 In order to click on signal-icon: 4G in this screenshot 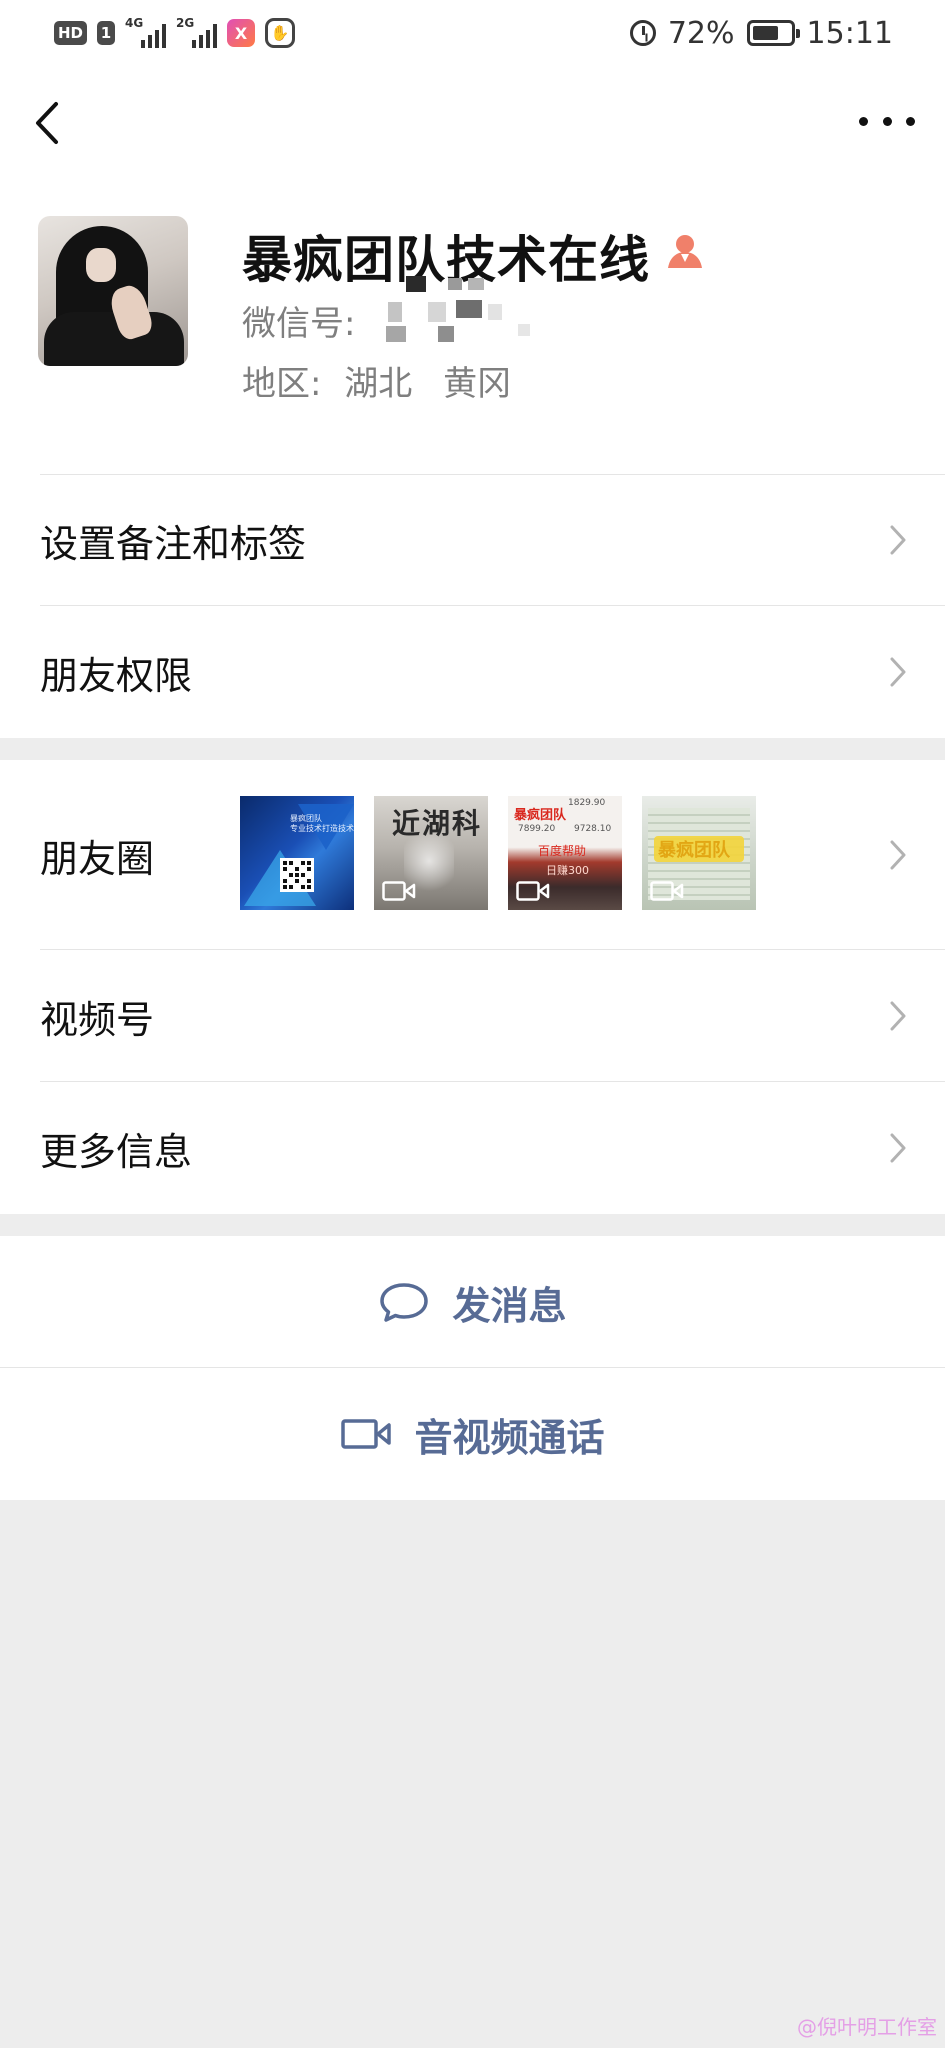, I will do `click(146, 32)`.